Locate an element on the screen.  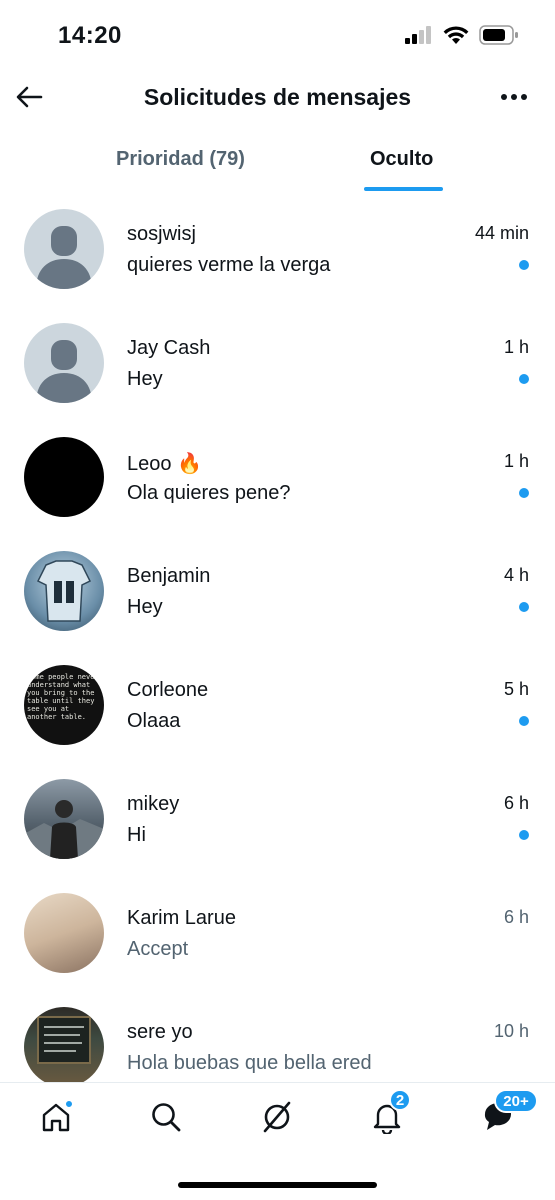
menu-board-photo-icon is located at coordinates (64, 1040).